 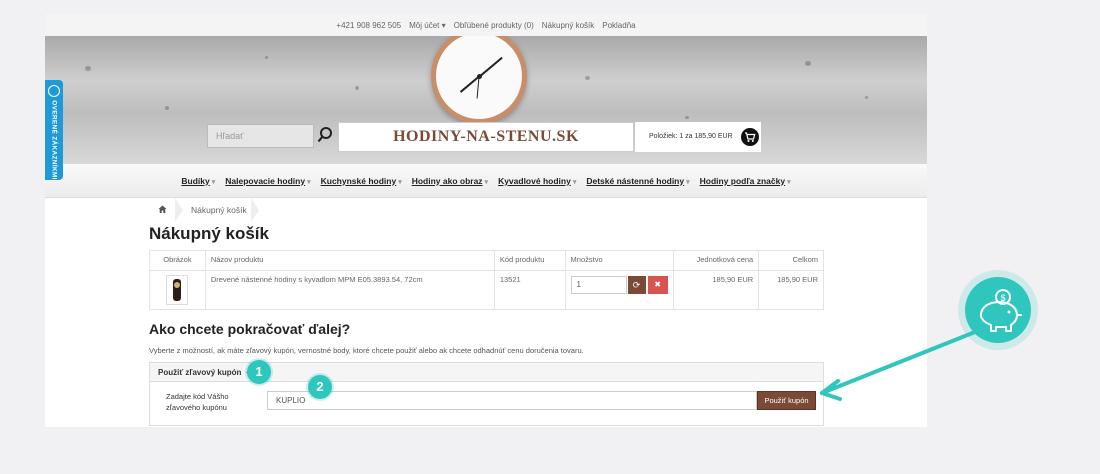 I want to click on nav-item-znacky: Hodiny podľa značky ▾, so click(x=745, y=181).